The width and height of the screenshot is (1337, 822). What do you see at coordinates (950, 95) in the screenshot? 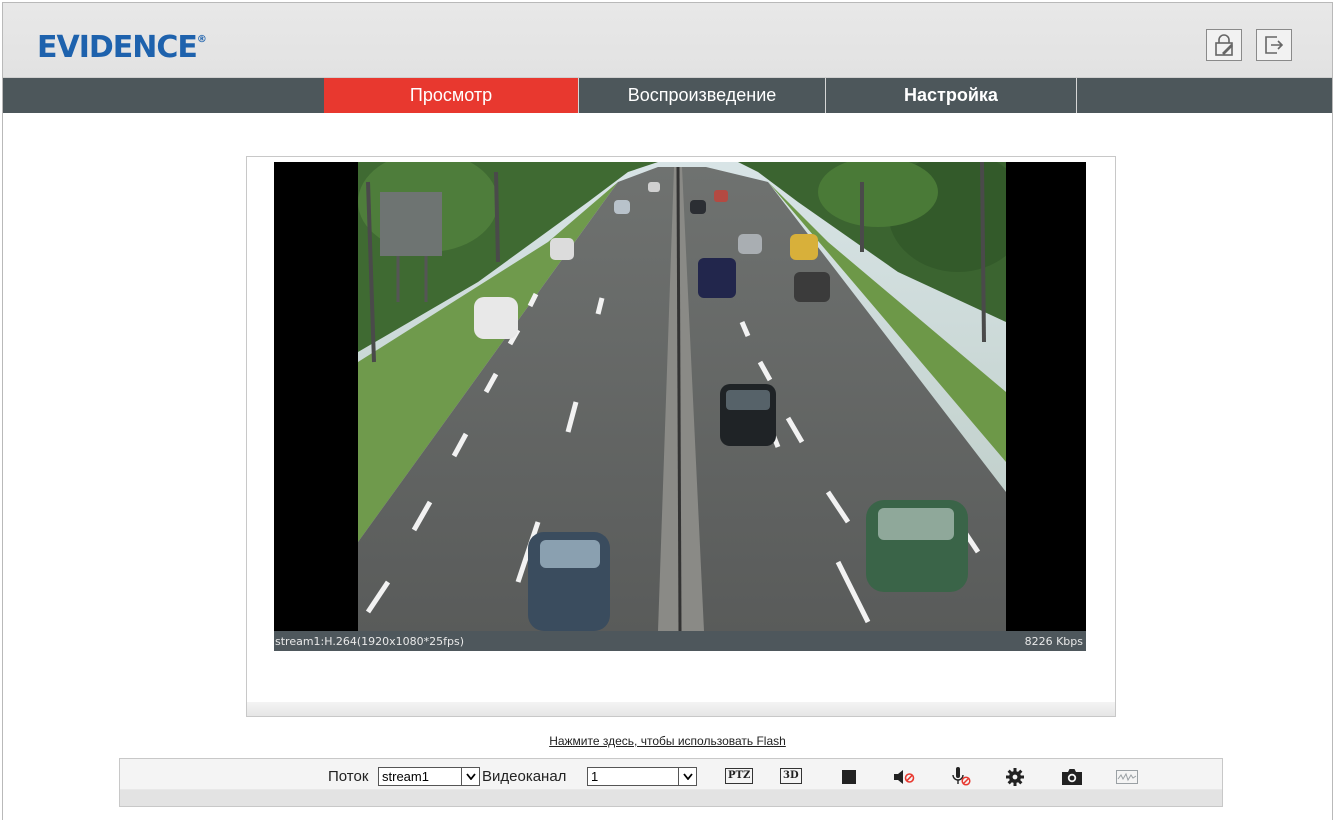
I see `tab-settings: Настройка` at bounding box center [950, 95].